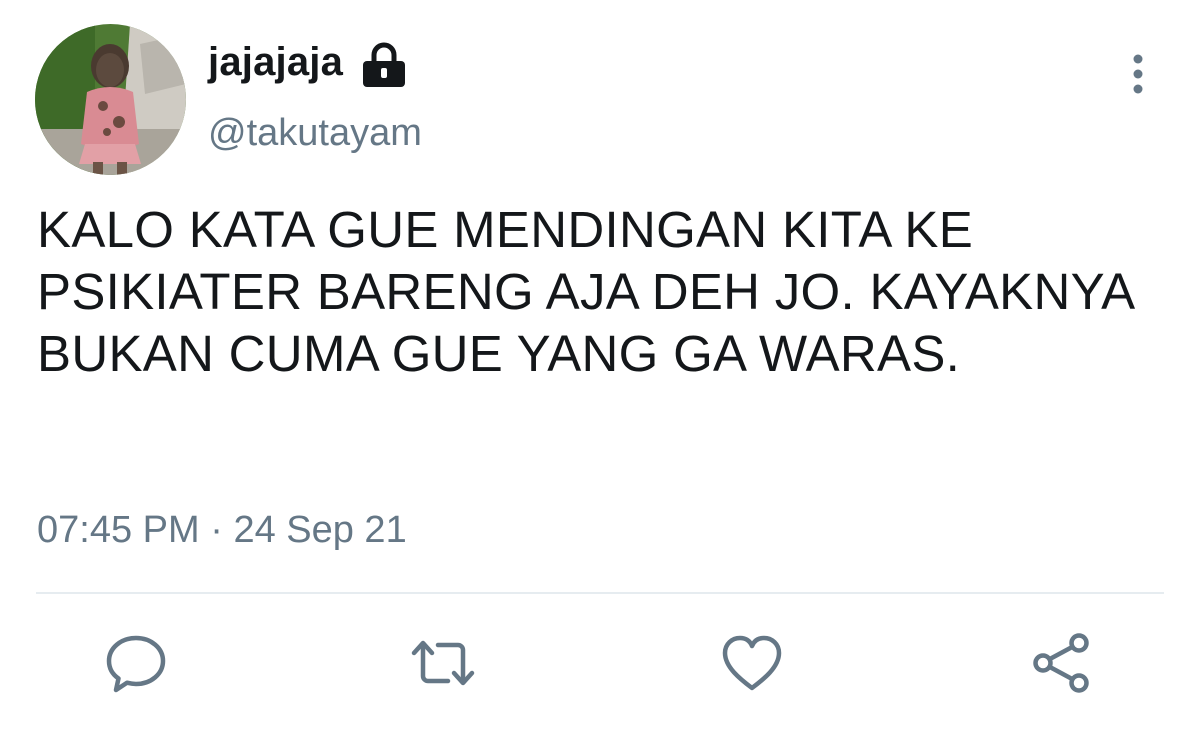  What do you see at coordinates (275, 62) in the screenshot?
I see `display-name: jajajaja` at bounding box center [275, 62].